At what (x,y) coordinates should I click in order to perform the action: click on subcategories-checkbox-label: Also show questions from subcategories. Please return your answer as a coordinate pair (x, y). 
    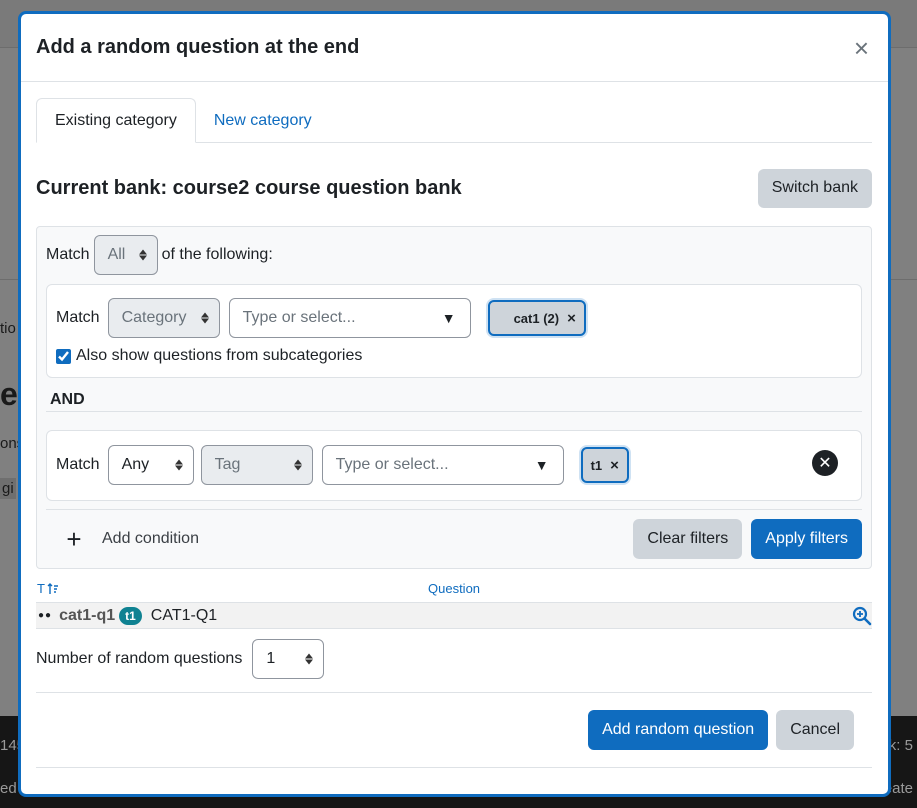
    Looking at the image, I should click on (219, 355).